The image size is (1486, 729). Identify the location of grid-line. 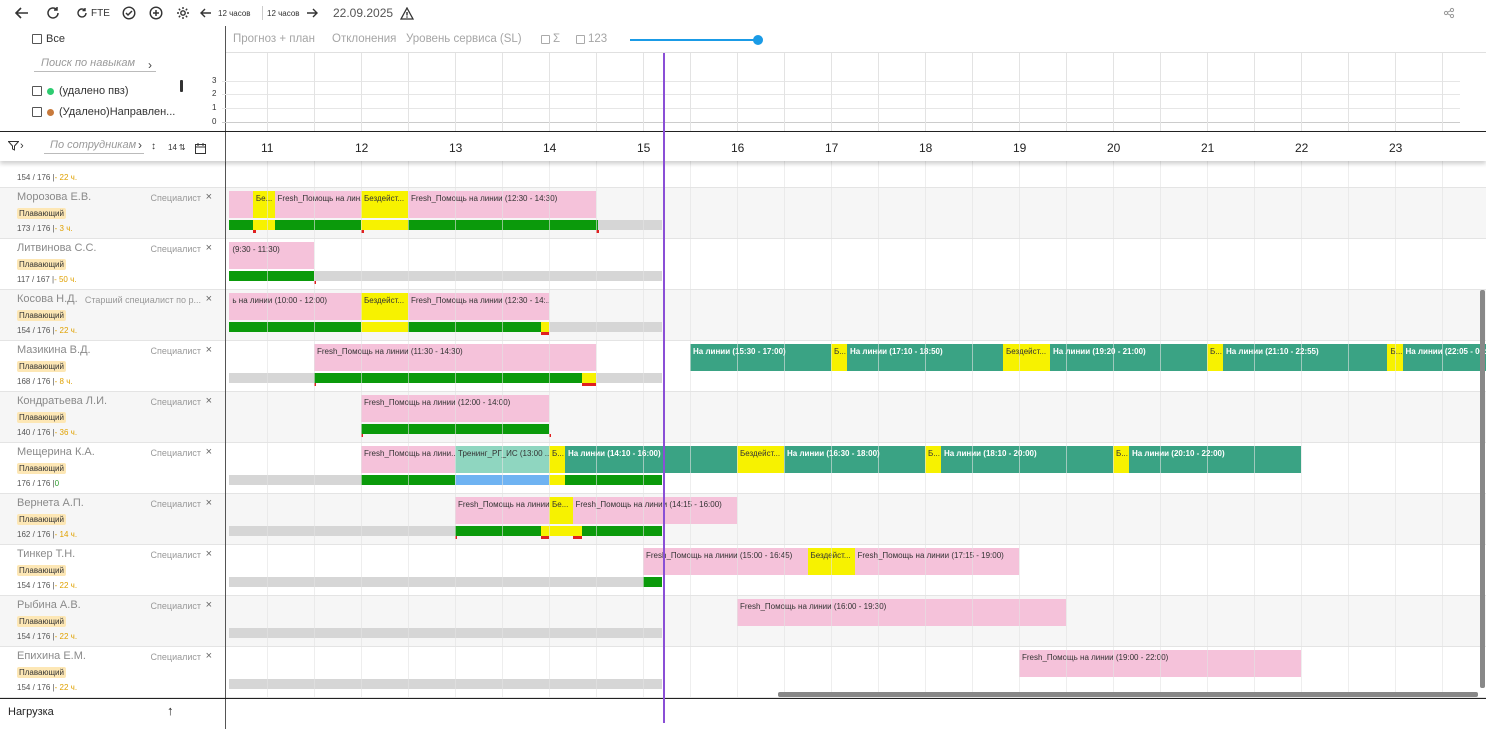
(737, 92).